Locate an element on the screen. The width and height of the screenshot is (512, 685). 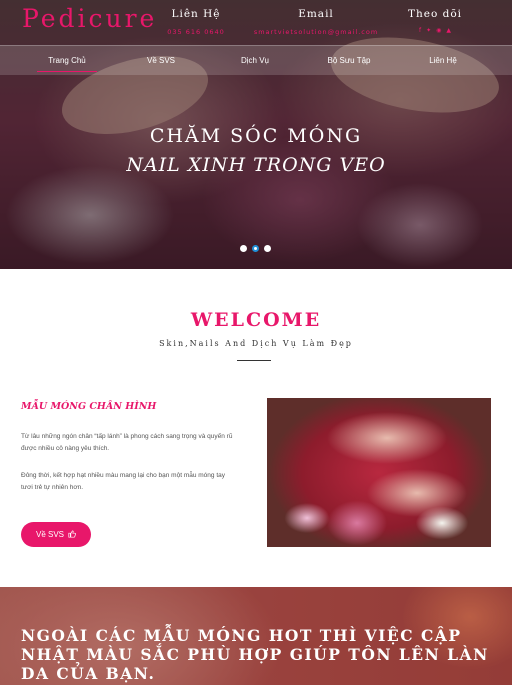
email-address: smartvietsolution@gmail.com is located at coordinates (316, 32).